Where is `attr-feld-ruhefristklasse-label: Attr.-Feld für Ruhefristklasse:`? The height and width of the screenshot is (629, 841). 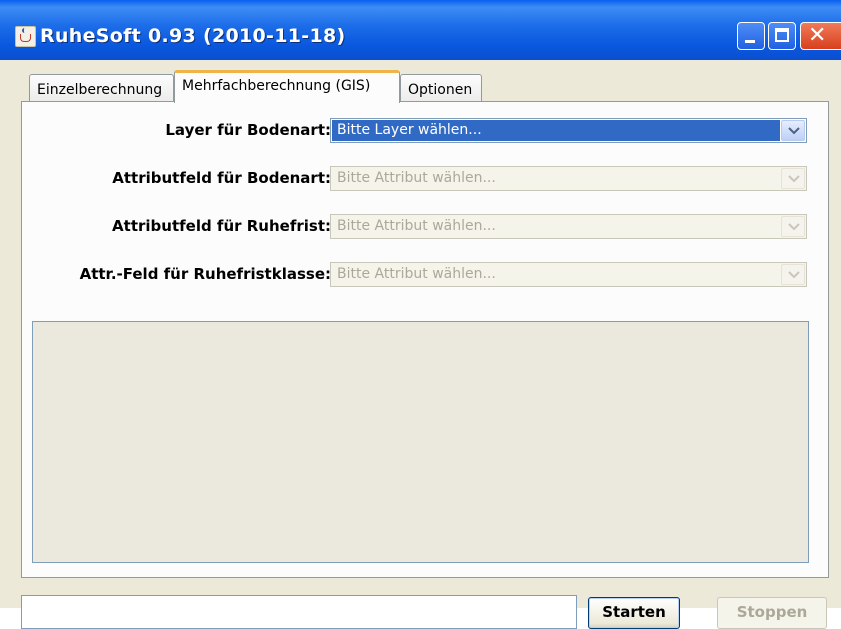
attr-feld-ruhefristklasse-label: Attr.-Feld für Ruhefristklasse: is located at coordinates (205, 274).